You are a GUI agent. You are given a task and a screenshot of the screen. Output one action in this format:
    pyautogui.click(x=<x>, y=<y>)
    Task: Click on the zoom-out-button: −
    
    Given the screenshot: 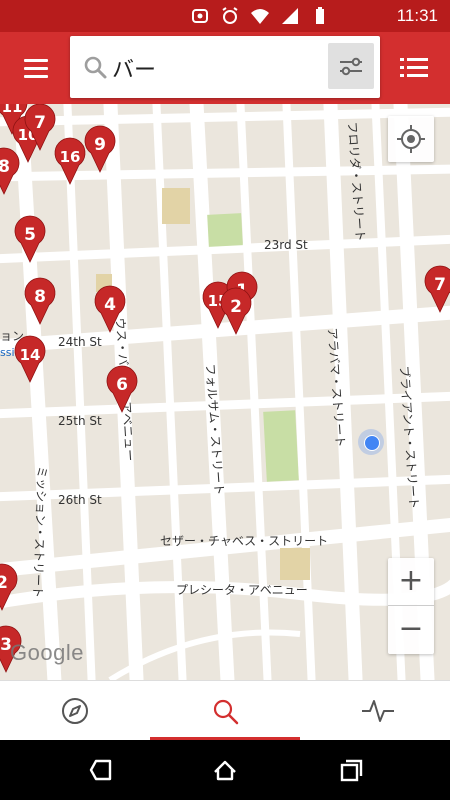 What is the action you would take?
    pyautogui.click(x=411, y=630)
    